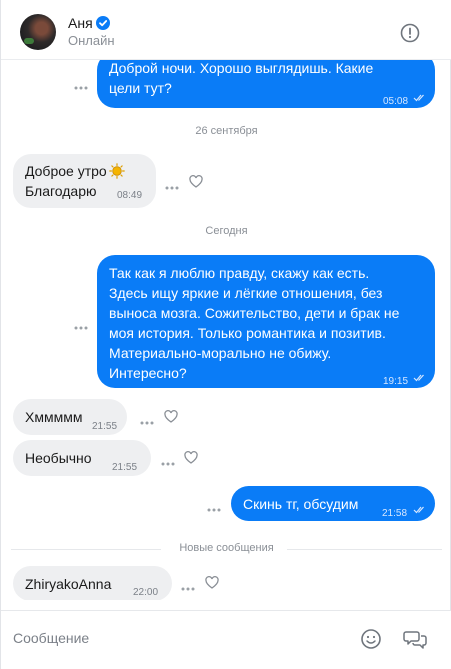 The width and height of the screenshot is (451, 669). Describe the element at coordinates (371, 639) in the screenshot. I see `smile-icon` at that location.